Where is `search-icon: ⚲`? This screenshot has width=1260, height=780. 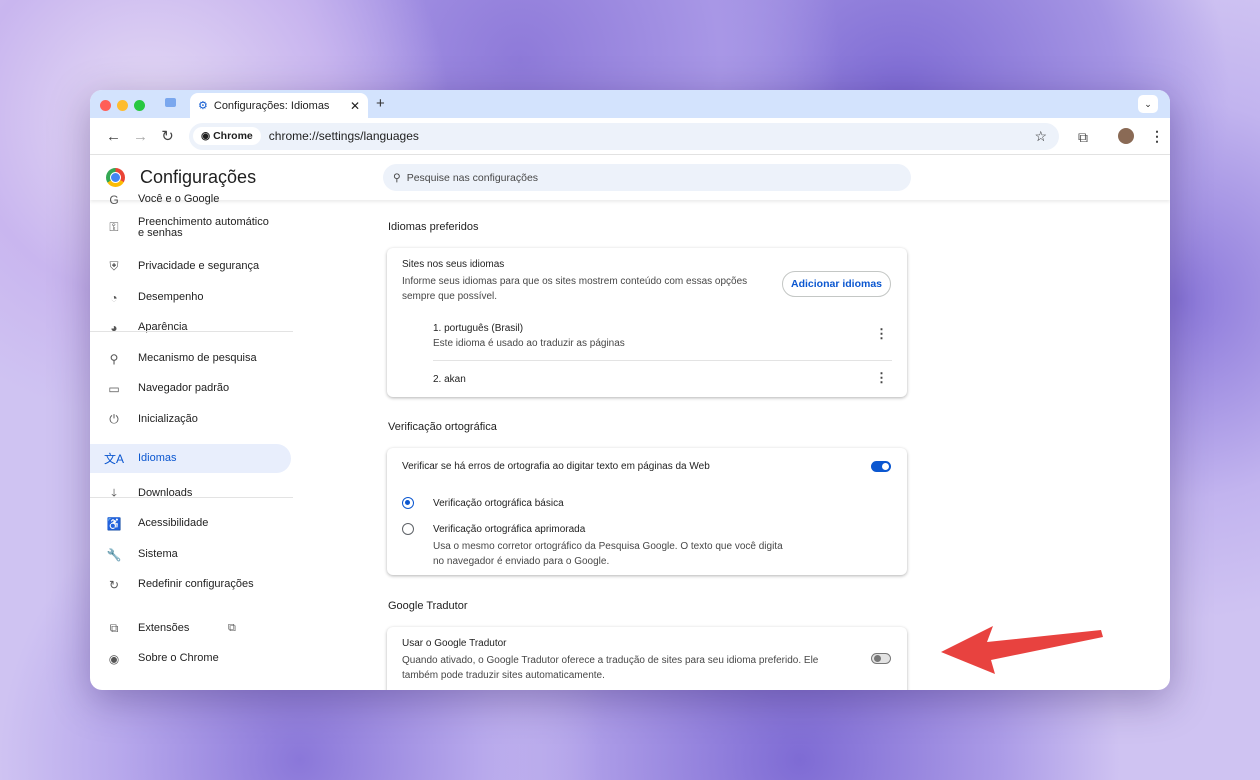 search-icon: ⚲ is located at coordinates (397, 177).